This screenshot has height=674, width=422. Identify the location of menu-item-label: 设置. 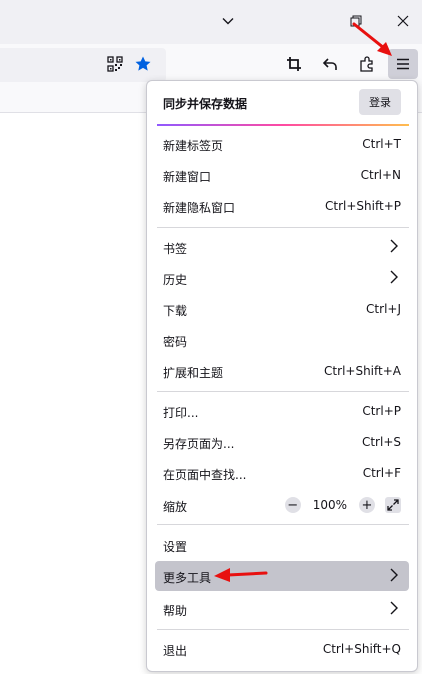
(175, 547).